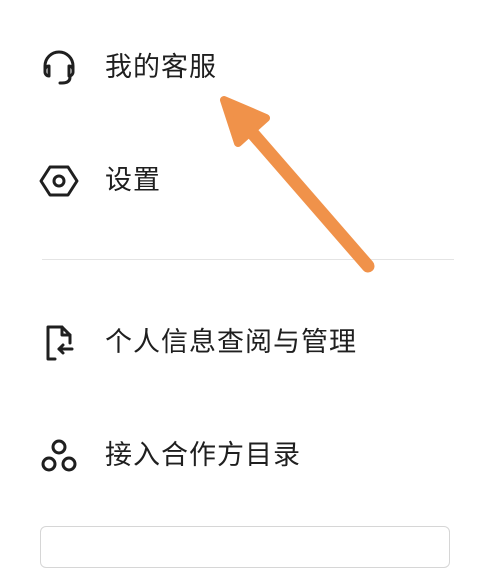  What do you see at coordinates (59, 343) in the screenshot?
I see `document-return-icon` at bounding box center [59, 343].